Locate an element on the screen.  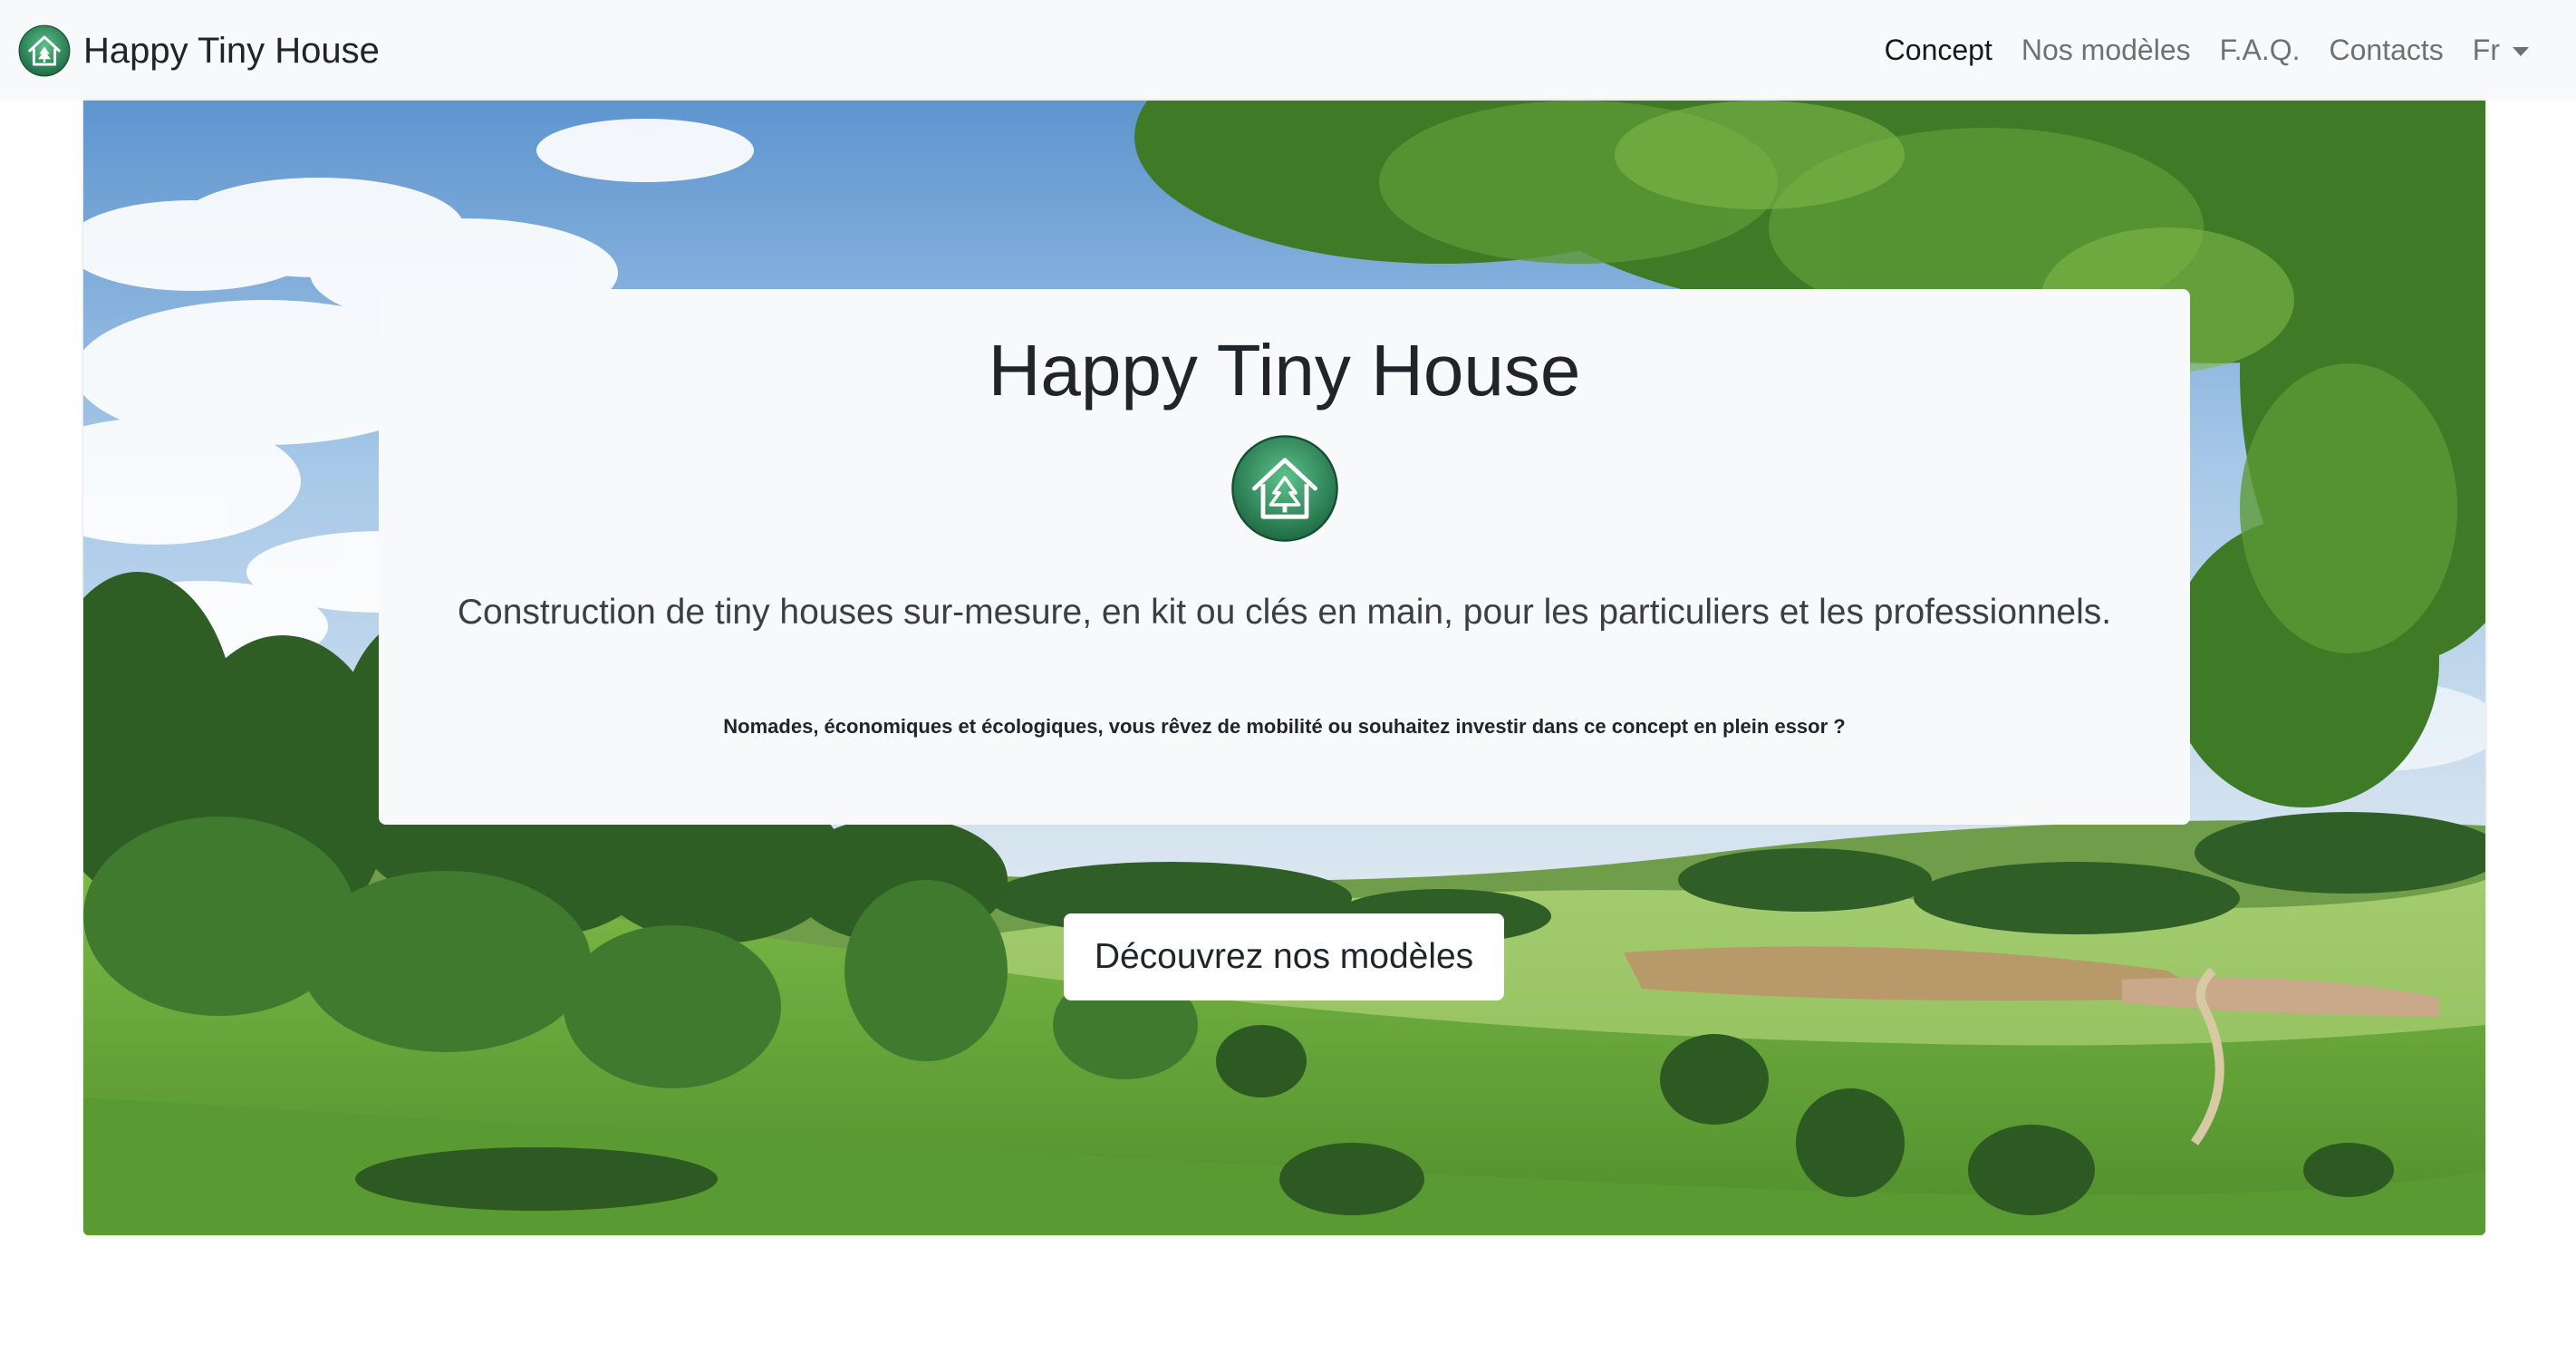
discover-models-button: Découvrez nos modèles is located at coordinates (1284, 956).